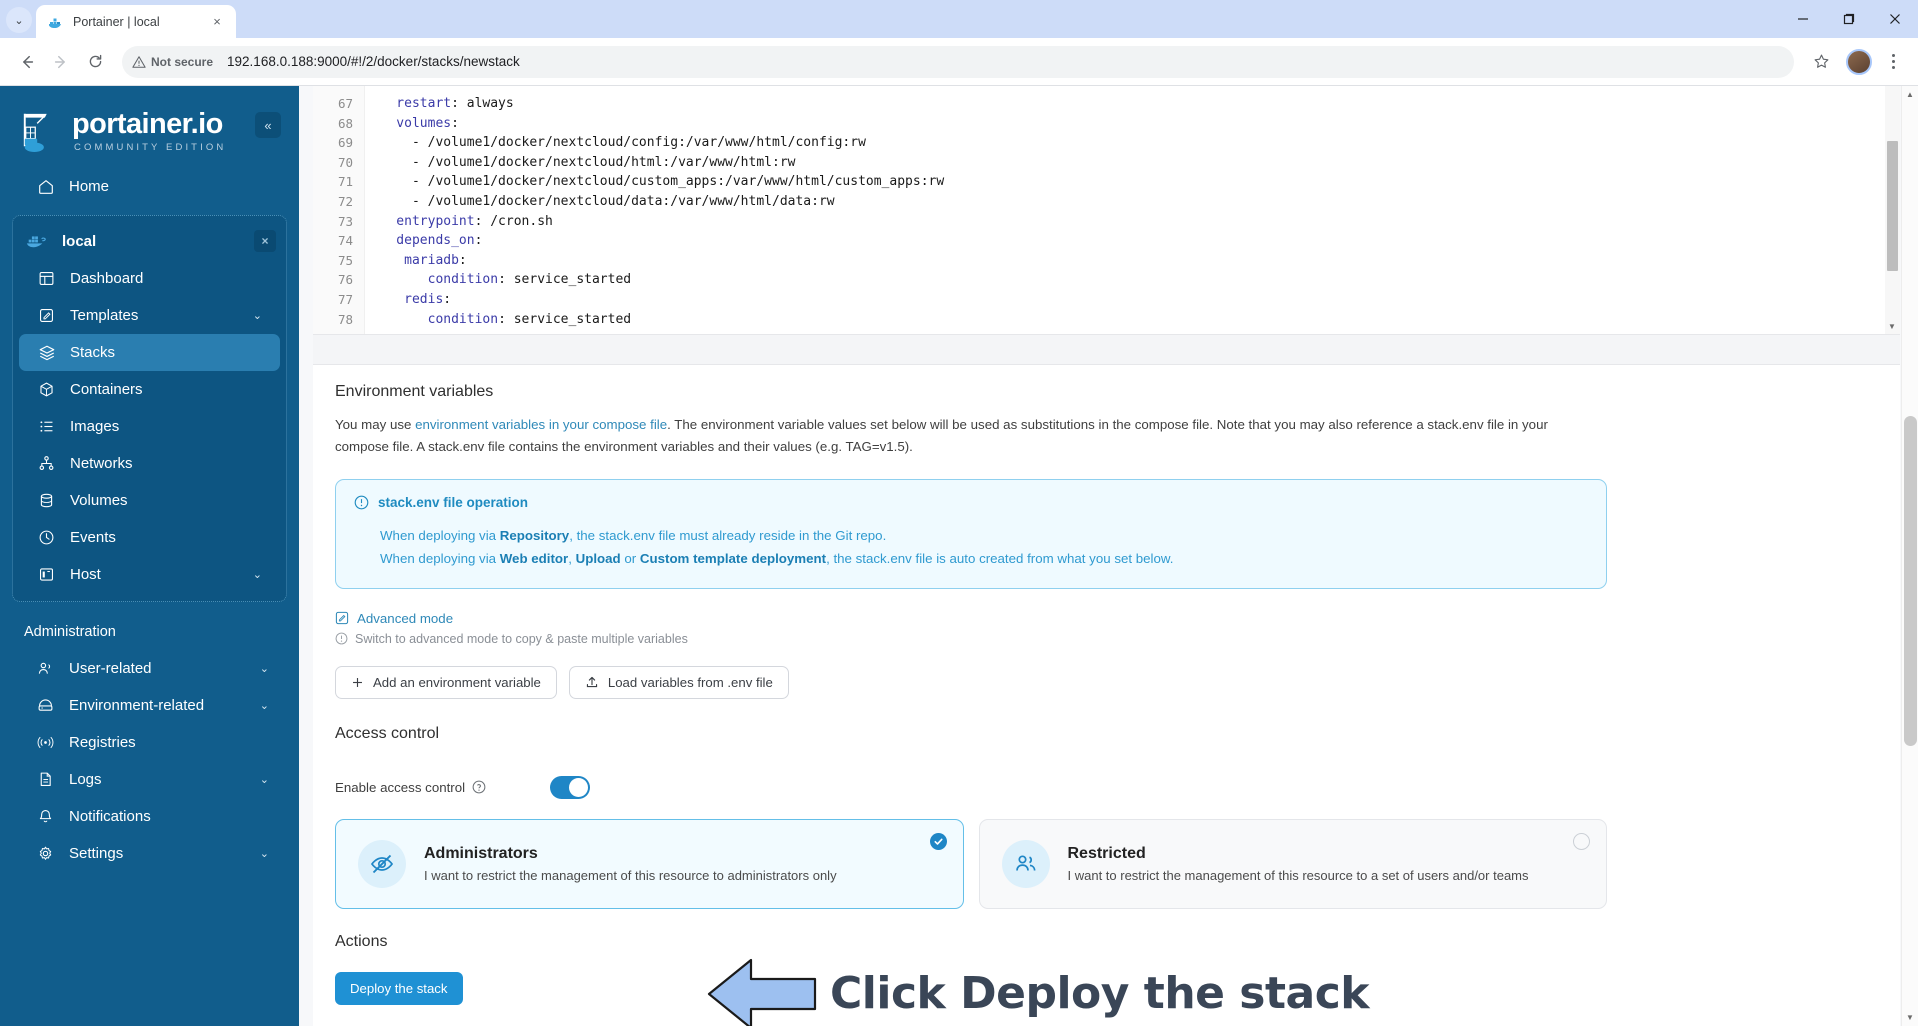 This screenshot has width=1918, height=1026. I want to click on sidebar-item-notifications: Notifications, so click(149, 816).